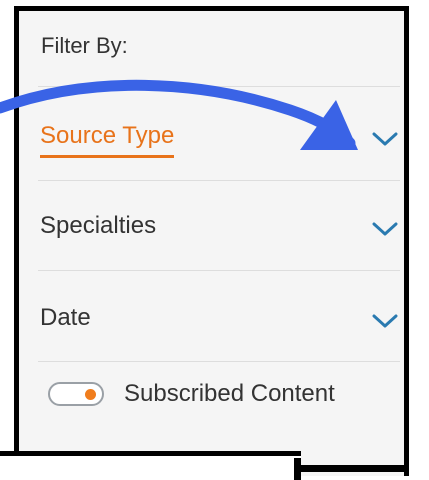 Image resolution: width=429 pixels, height=480 pixels. I want to click on filter-title: Filter By:, so click(84, 45).